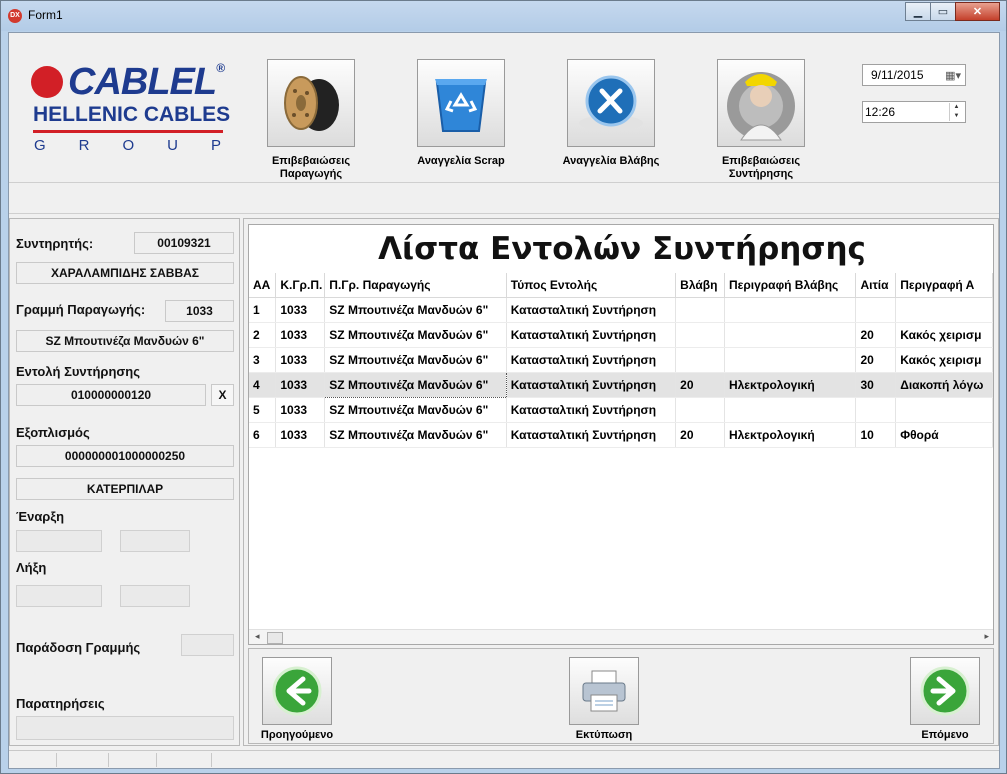  Describe the element at coordinates (944, 285) in the screenshot. I see `col-header-cause-desc: Περιγραφή Α` at that location.